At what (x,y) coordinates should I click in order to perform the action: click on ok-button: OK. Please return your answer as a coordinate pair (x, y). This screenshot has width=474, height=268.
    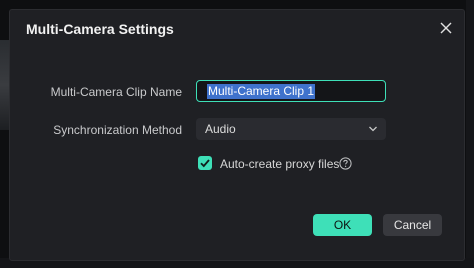
    Looking at the image, I should click on (342, 225).